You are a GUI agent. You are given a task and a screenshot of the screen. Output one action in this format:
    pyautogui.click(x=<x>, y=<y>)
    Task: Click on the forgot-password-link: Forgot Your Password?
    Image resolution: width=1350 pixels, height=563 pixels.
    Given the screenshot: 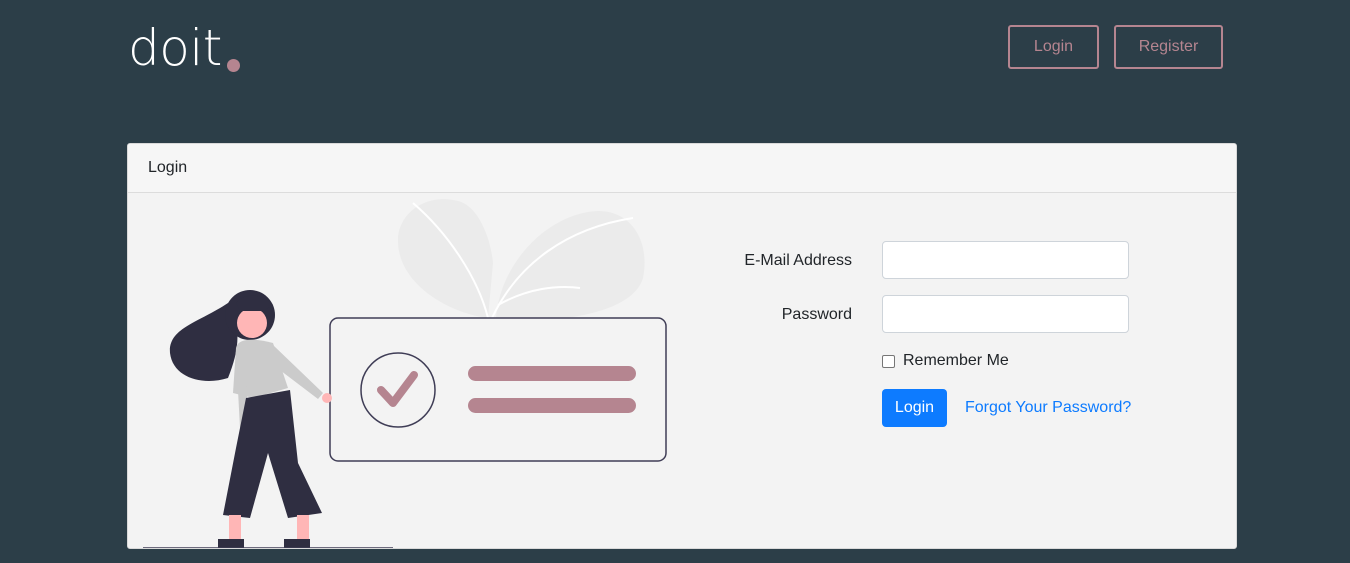 What is the action you would take?
    pyautogui.click(x=1048, y=408)
    